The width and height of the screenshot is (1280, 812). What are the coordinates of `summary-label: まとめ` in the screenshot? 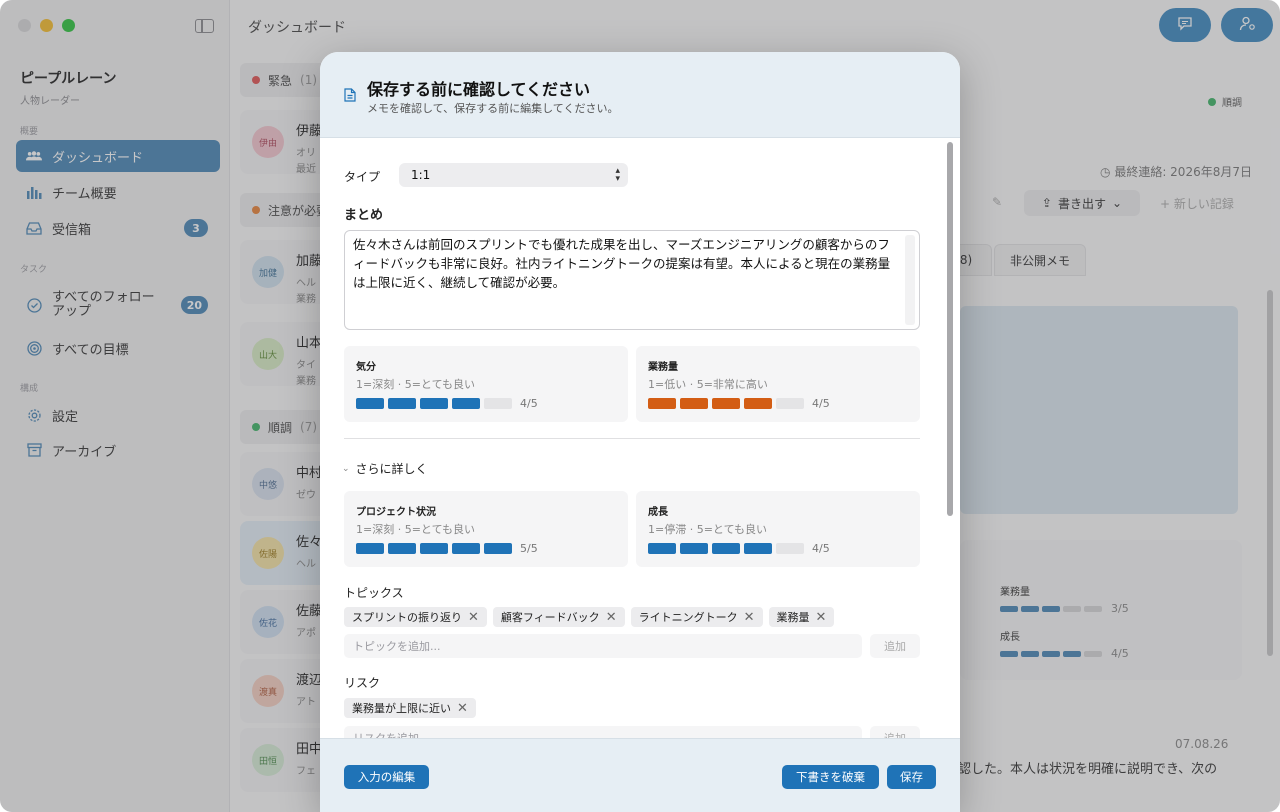 It's located at (364, 215).